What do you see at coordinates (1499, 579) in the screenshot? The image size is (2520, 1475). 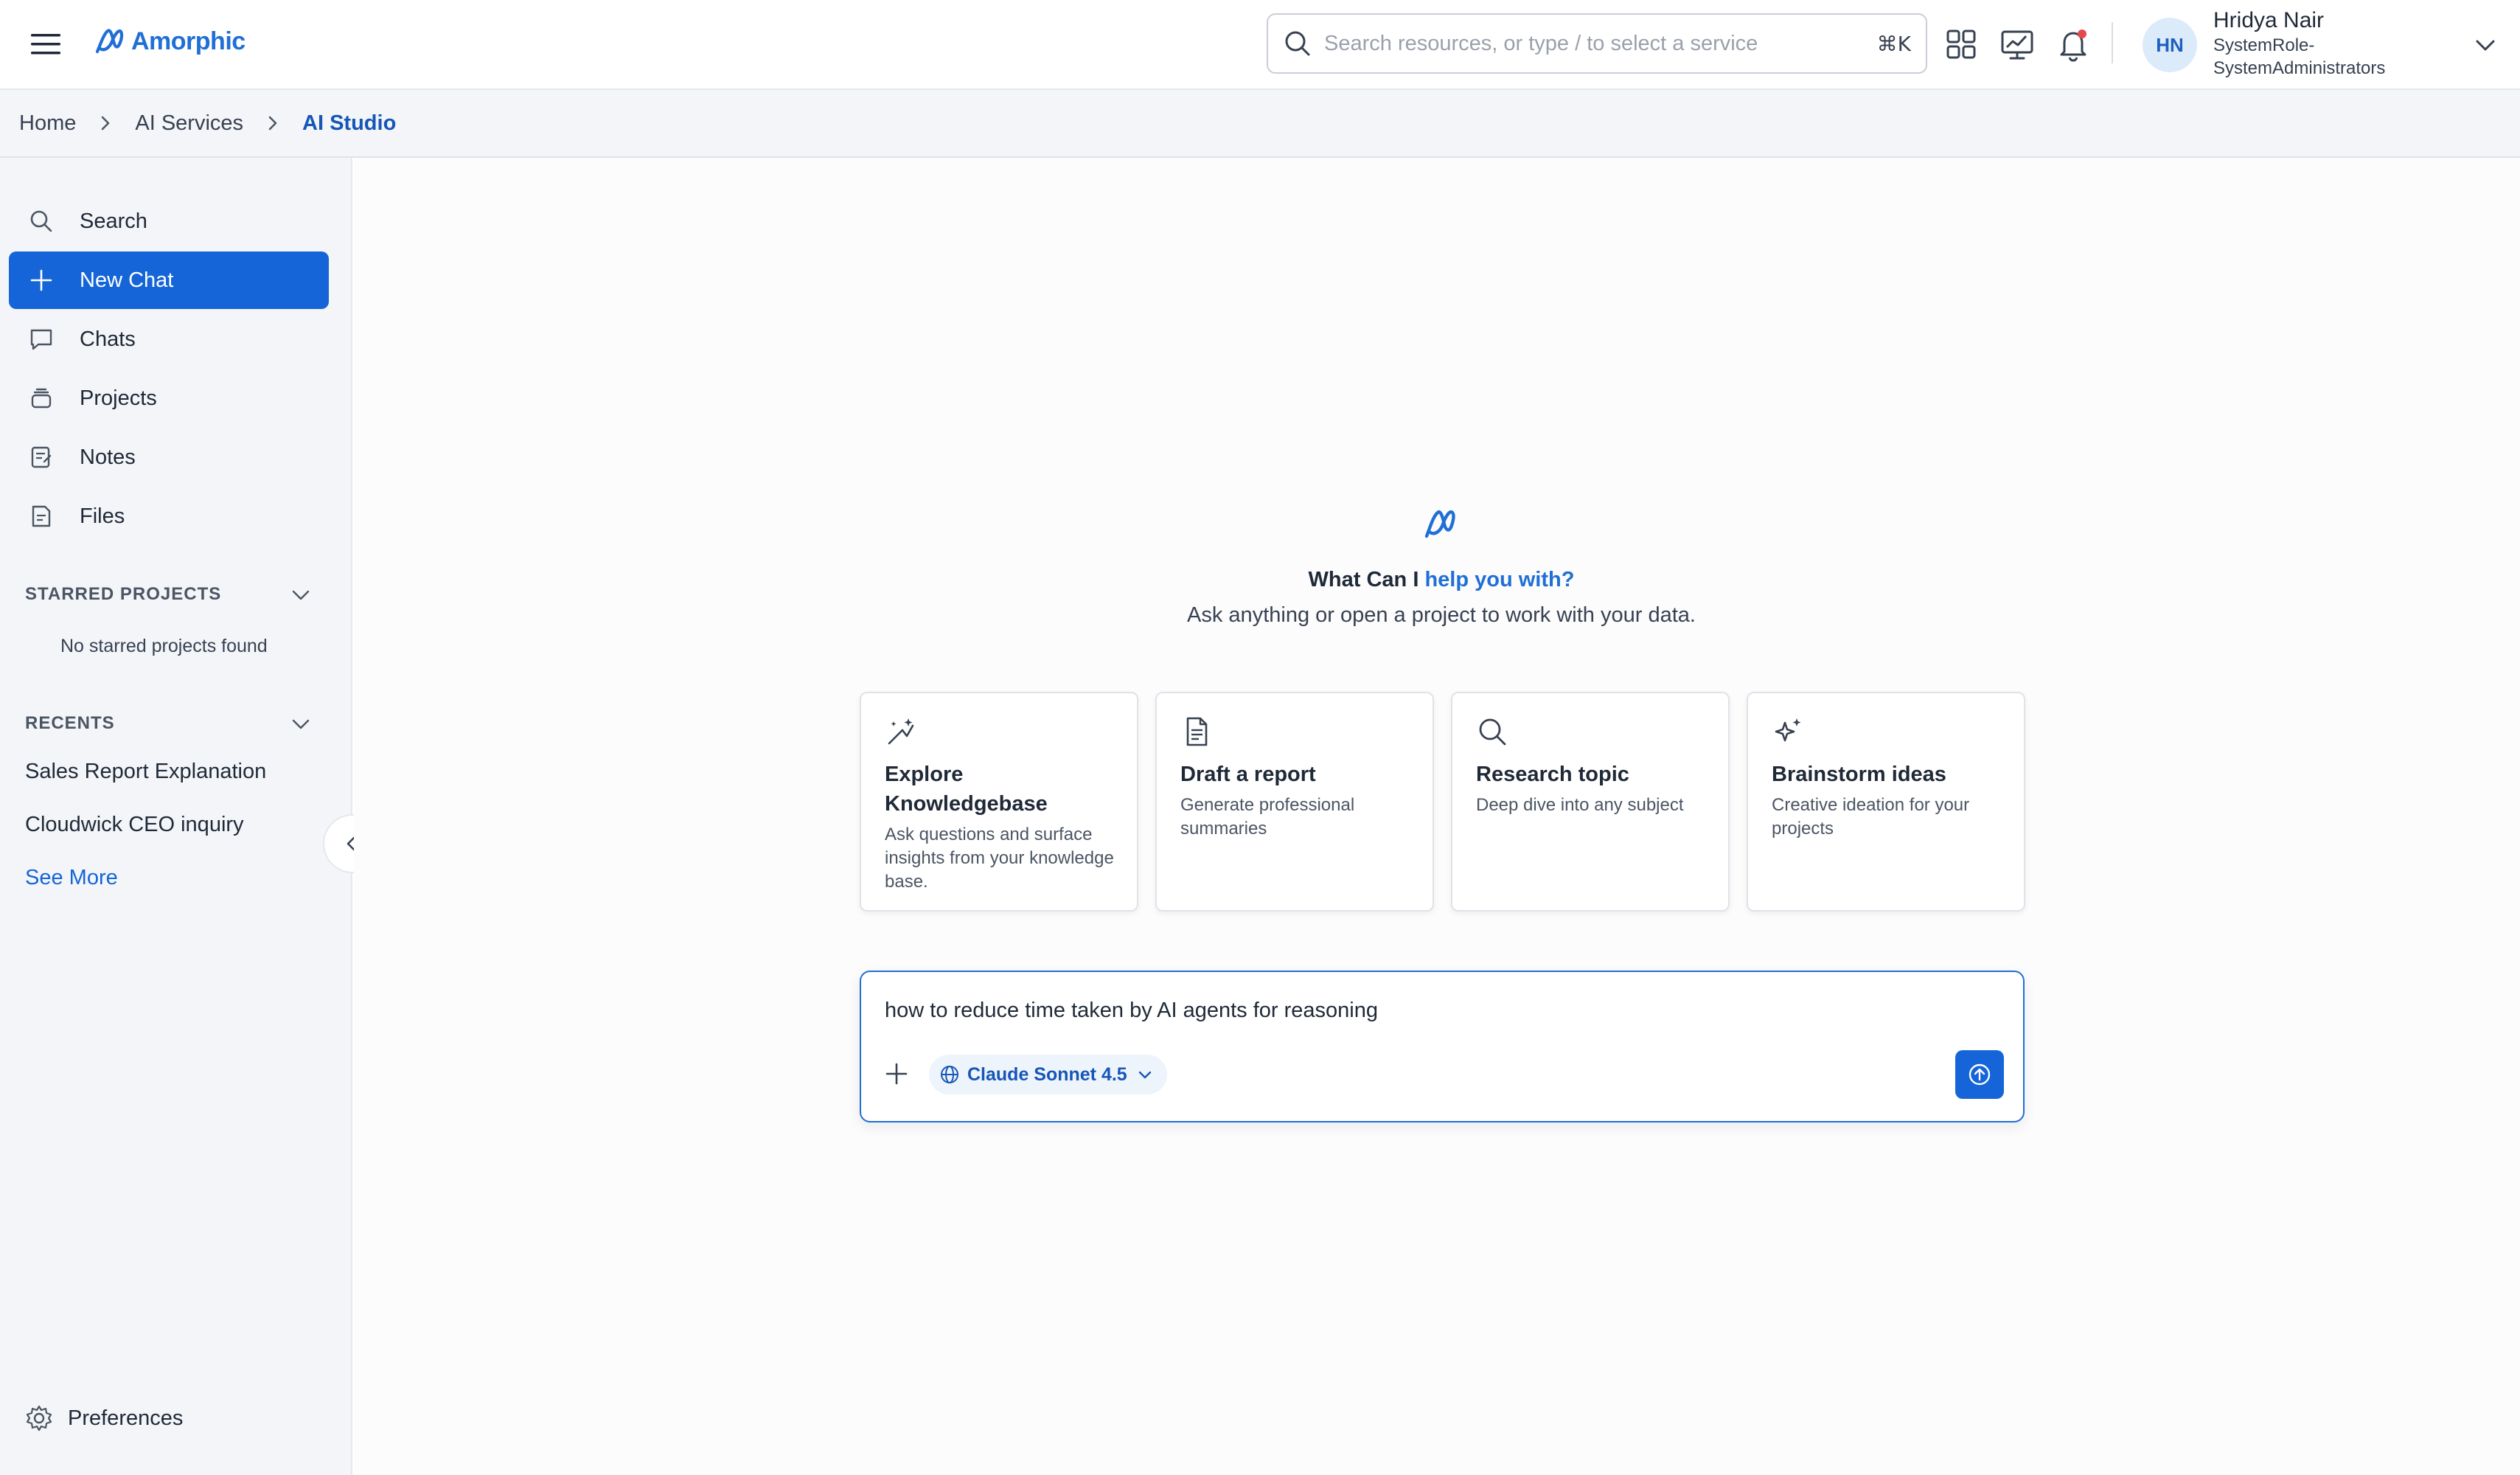 I see `page-title-part2: help you with?` at bounding box center [1499, 579].